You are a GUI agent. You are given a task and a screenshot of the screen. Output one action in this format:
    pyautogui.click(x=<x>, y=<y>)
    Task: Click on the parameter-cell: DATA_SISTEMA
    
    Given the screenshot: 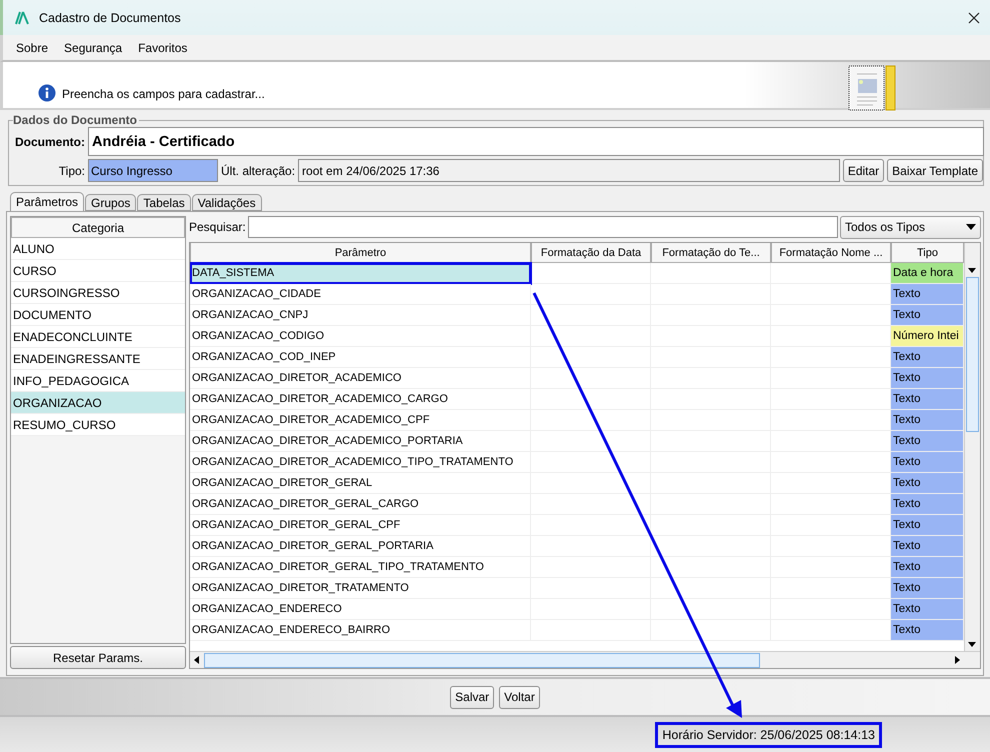 What is the action you would take?
    pyautogui.click(x=360, y=273)
    